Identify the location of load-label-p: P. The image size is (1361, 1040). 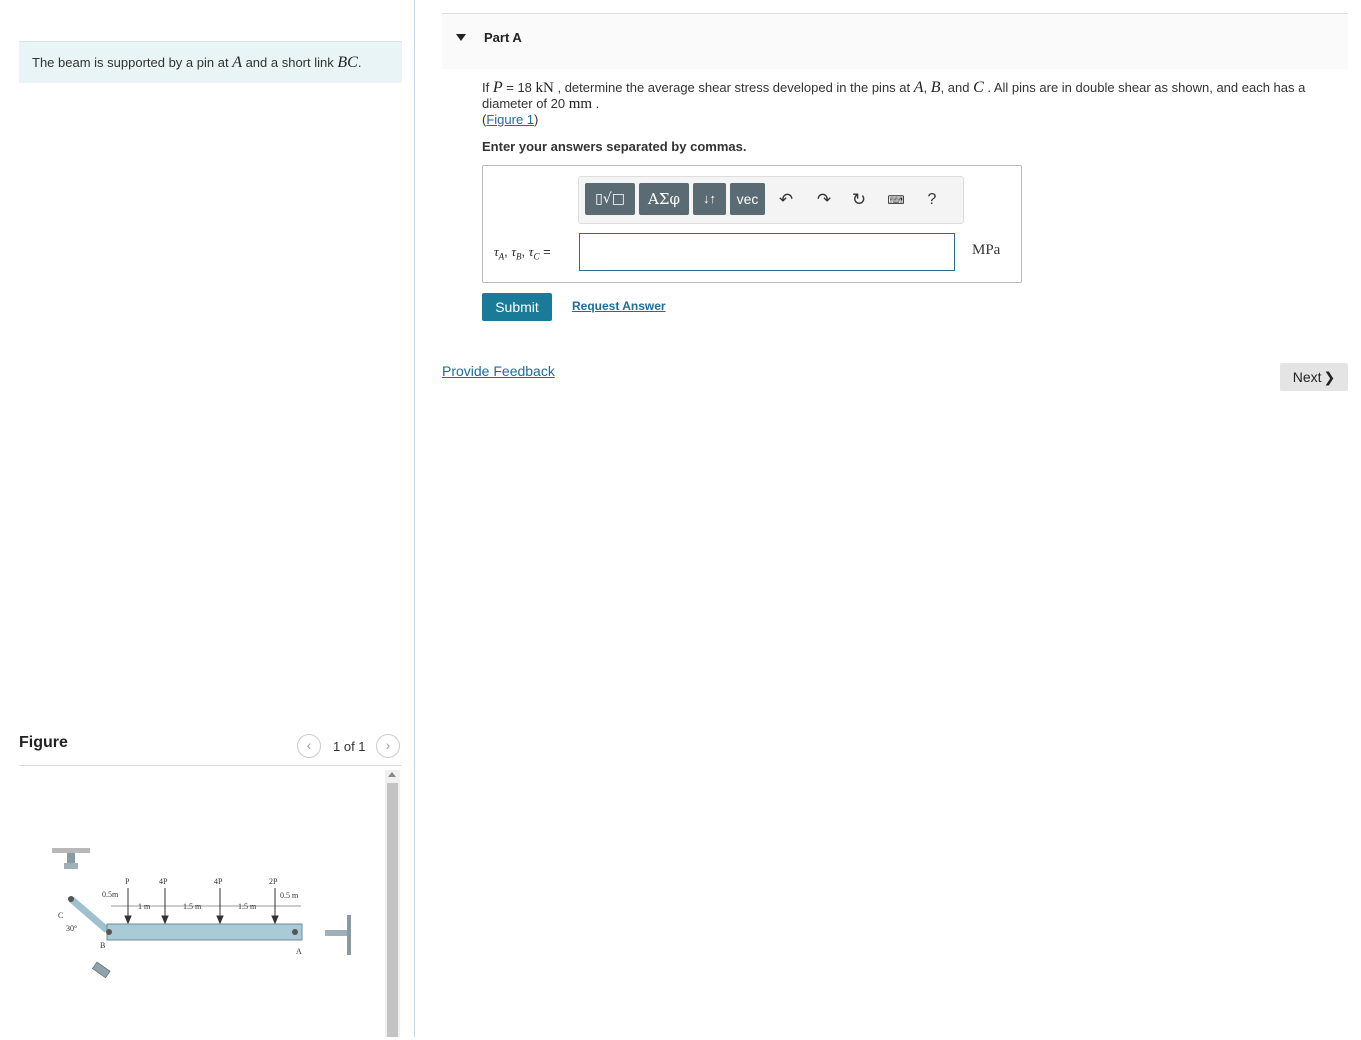
(127, 881).